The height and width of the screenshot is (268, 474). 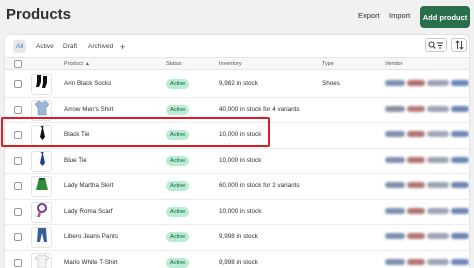 I want to click on sort-icon, so click(x=459, y=45).